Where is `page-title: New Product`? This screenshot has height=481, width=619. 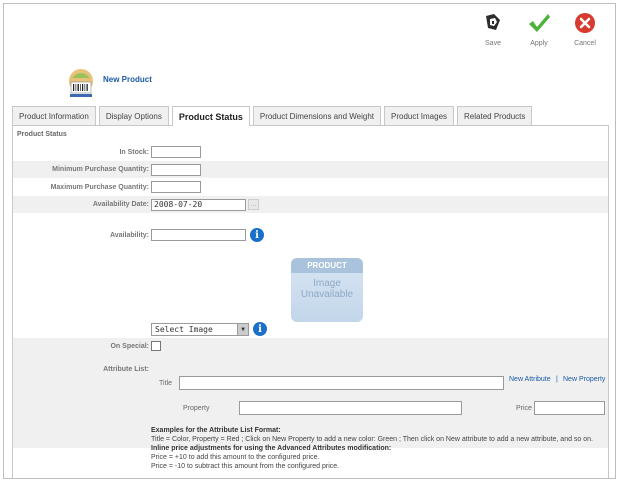 page-title: New Product is located at coordinates (127, 79).